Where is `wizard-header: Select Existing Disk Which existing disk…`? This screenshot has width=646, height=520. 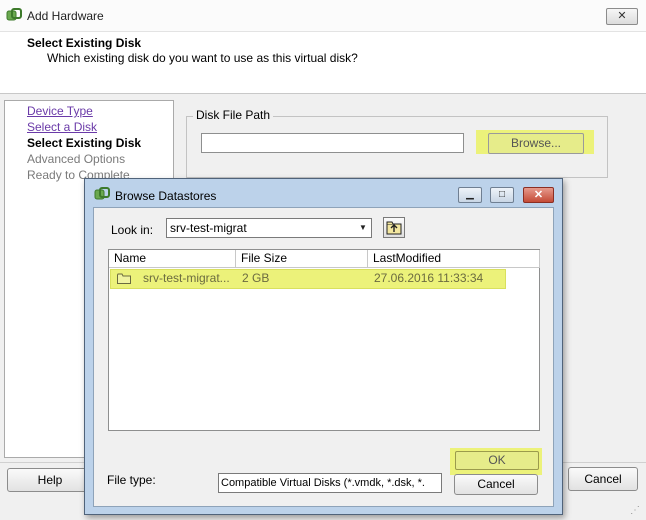 wizard-header: Select Existing Disk Which existing disk… is located at coordinates (323, 63).